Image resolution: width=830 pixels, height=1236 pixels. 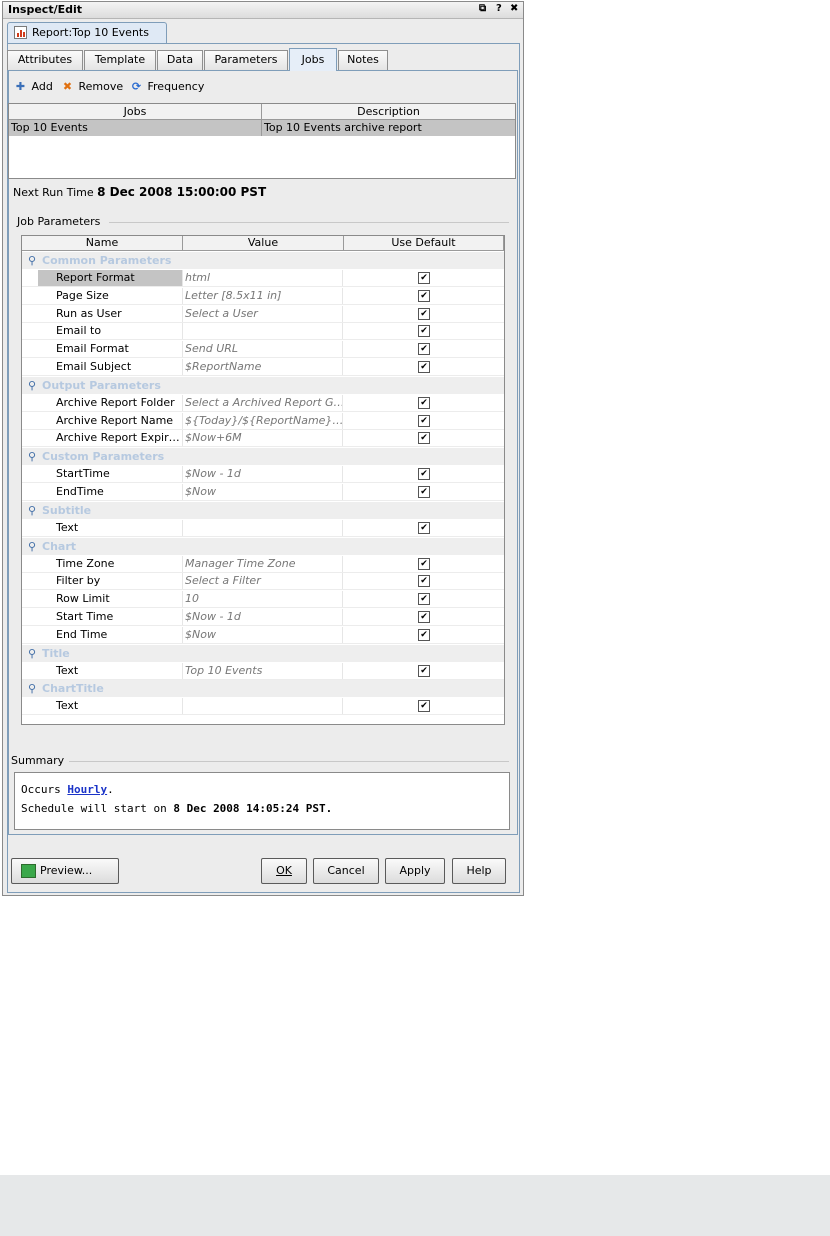 What do you see at coordinates (180, 60) in the screenshot?
I see `tab-data: Data` at bounding box center [180, 60].